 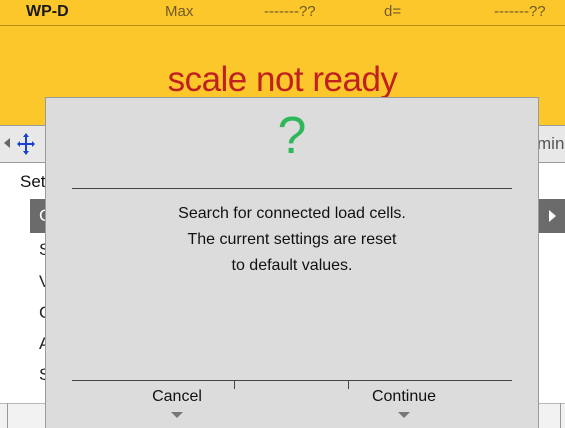 What do you see at coordinates (282, 25) in the screenshot?
I see `header-divider` at bounding box center [282, 25].